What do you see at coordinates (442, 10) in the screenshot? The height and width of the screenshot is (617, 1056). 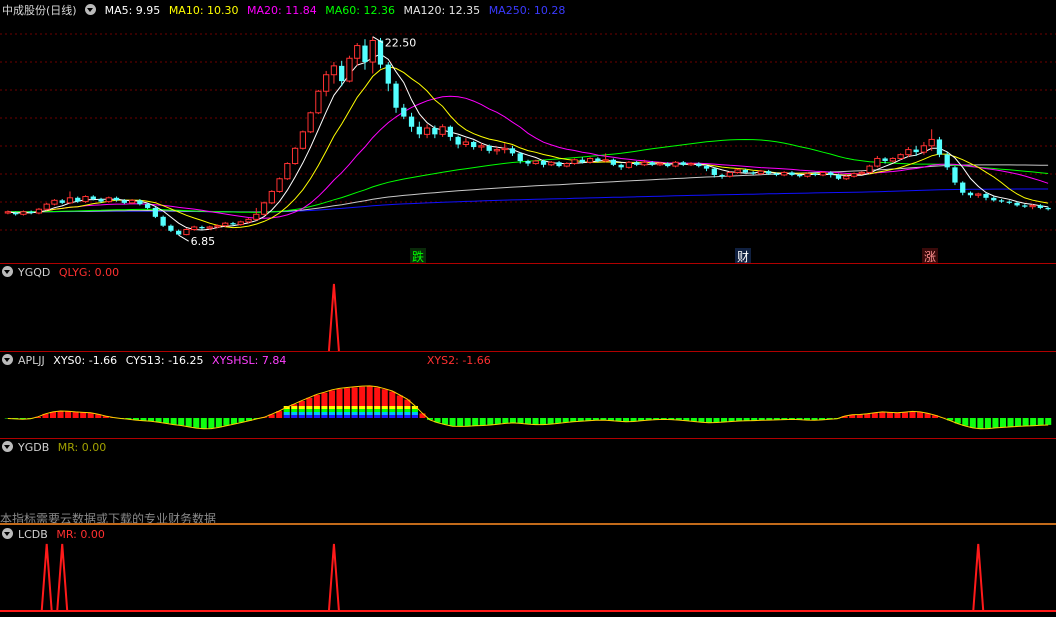 I see `ma120-label: MA120: 12.35` at bounding box center [442, 10].